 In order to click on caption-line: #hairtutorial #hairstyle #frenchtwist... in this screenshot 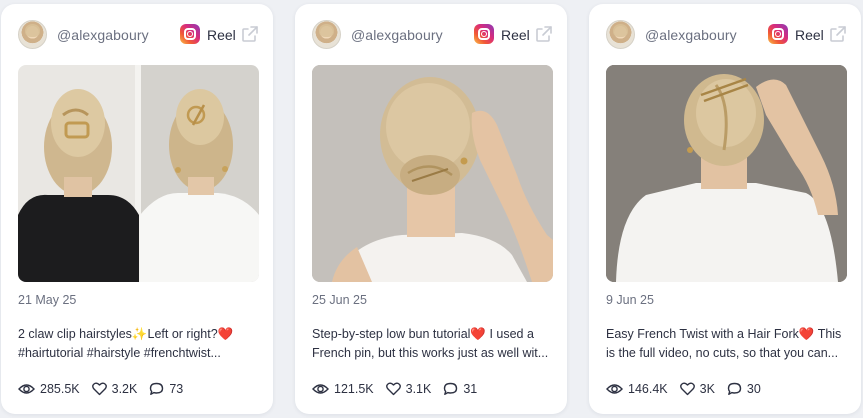, I will do `click(119, 353)`.